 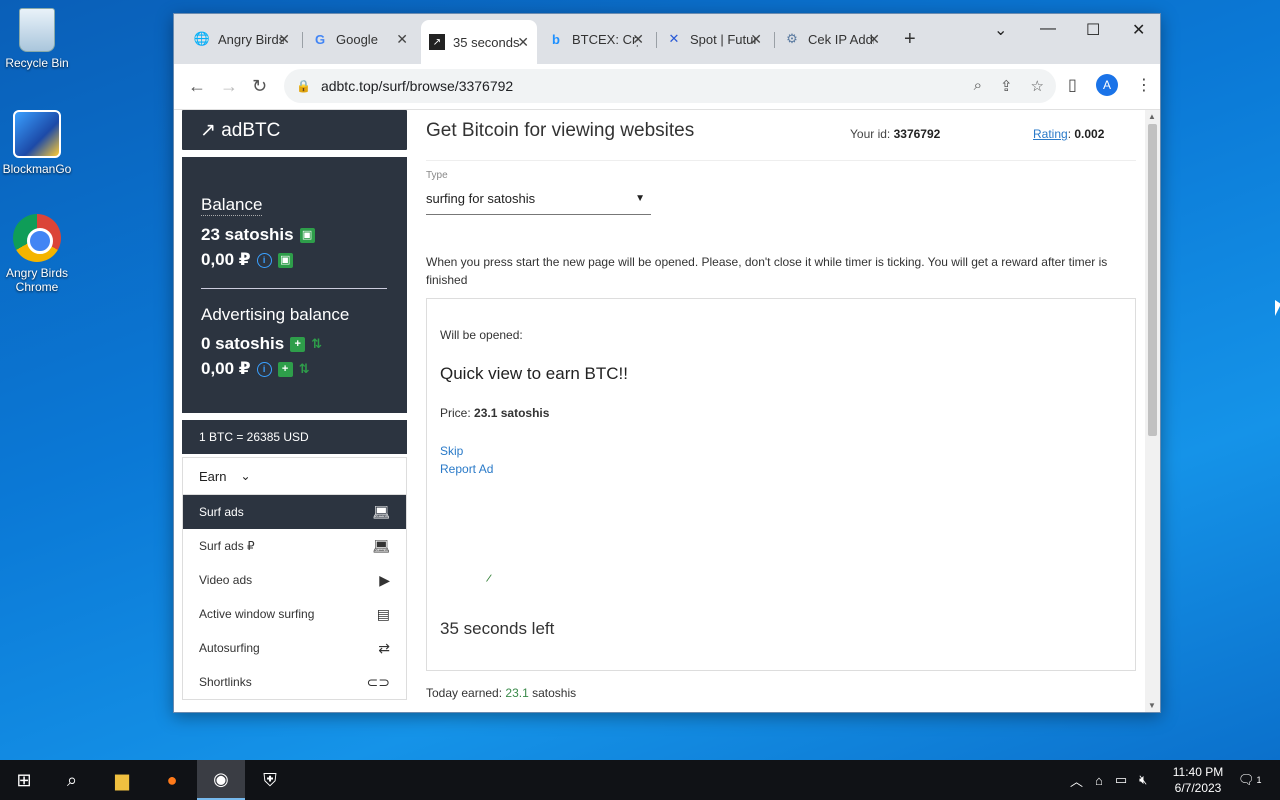 What do you see at coordinates (72, 780) in the screenshot?
I see `search-icon: ⌕` at bounding box center [72, 780].